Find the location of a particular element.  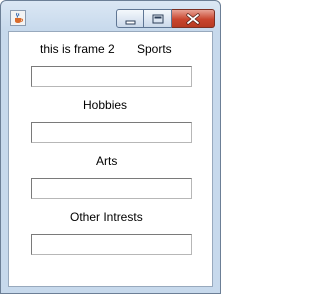

close-icon is located at coordinates (193, 19).